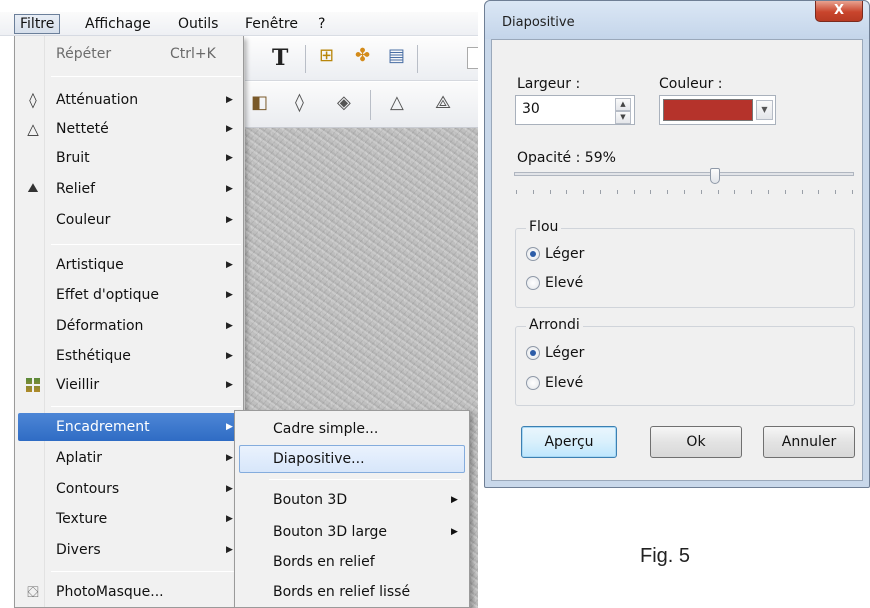  What do you see at coordinates (73, 158) in the screenshot?
I see `menu-item-label: Bruit` at bounding box center [73, 158].